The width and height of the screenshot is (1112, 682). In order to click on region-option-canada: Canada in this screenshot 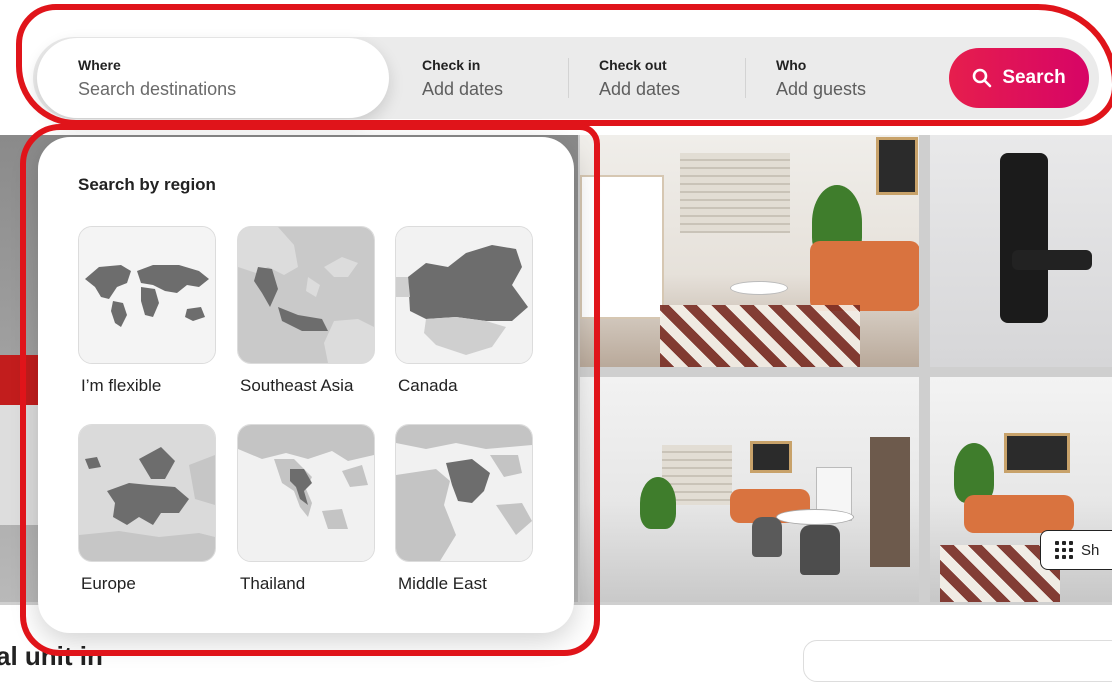, I will do `click(464, 311)`.